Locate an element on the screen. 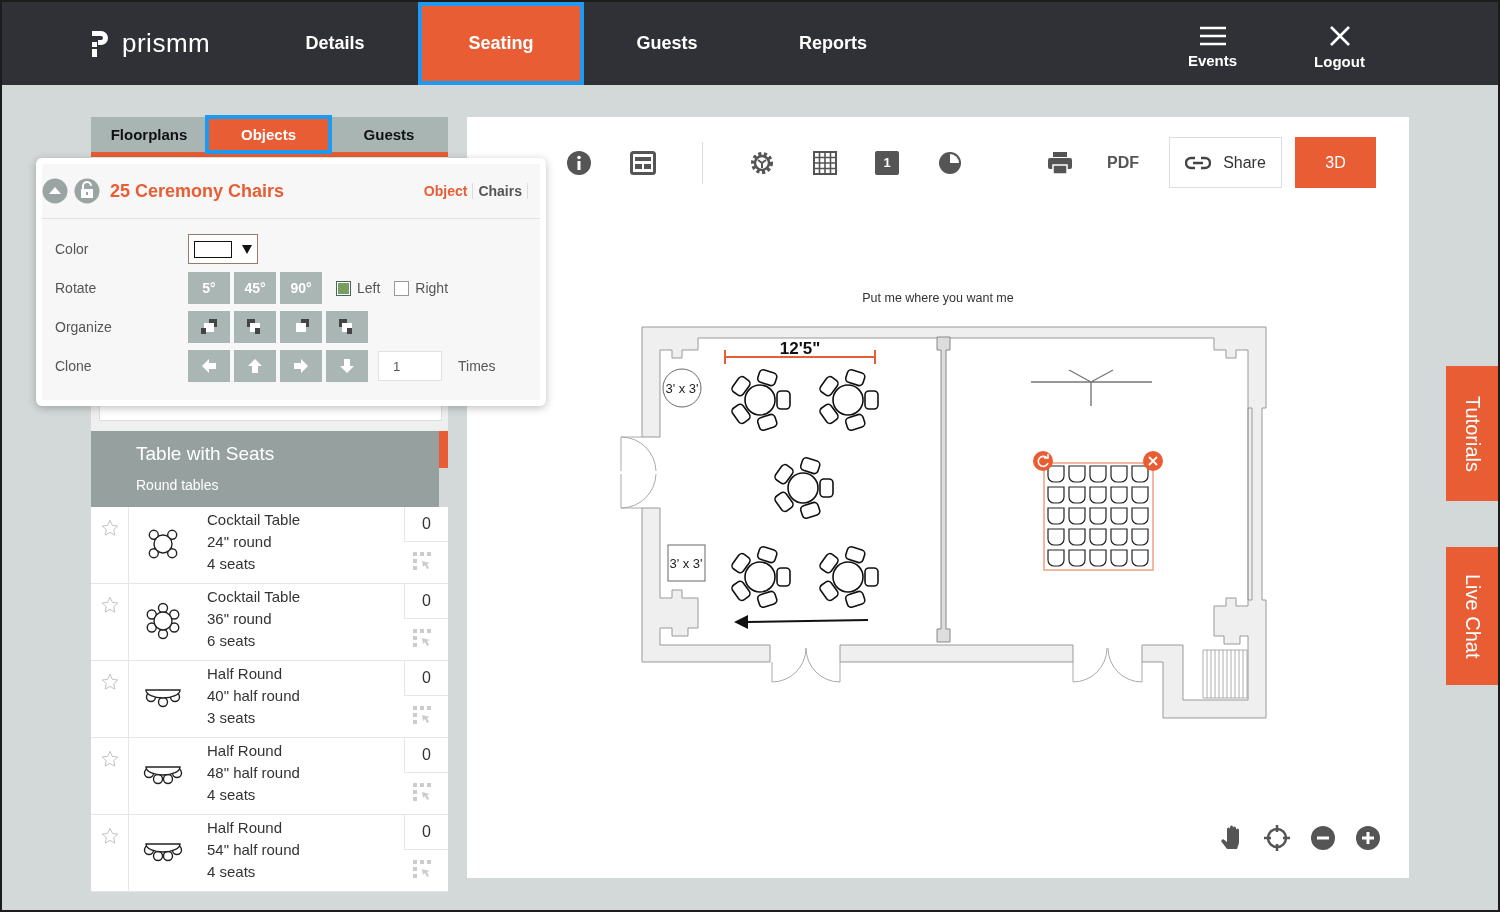 Image resolution: width=1500 pixels, height=912 pixels. pie-chart-icon is located at coordinates (950, 162).